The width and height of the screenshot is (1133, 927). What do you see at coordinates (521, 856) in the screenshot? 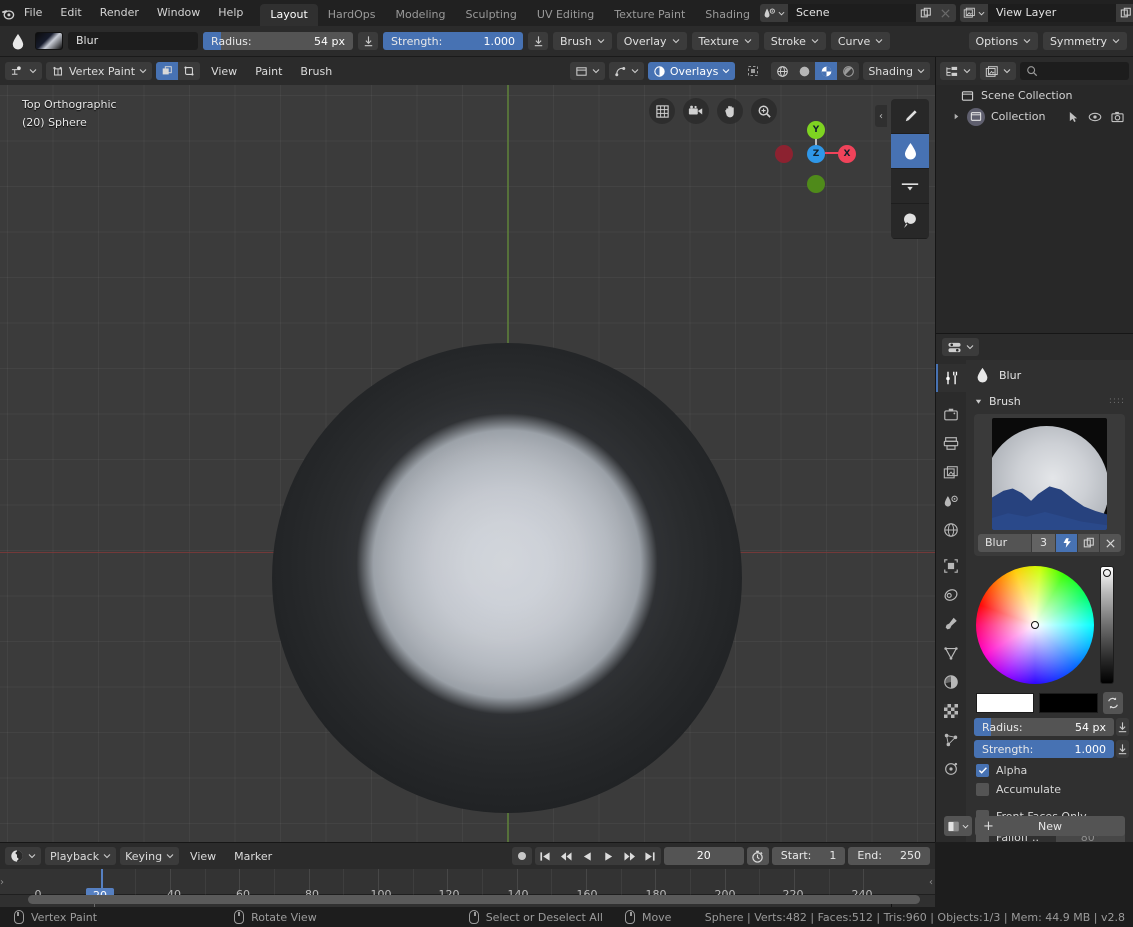
I see `record-icon` at bounding box center [521, 856].